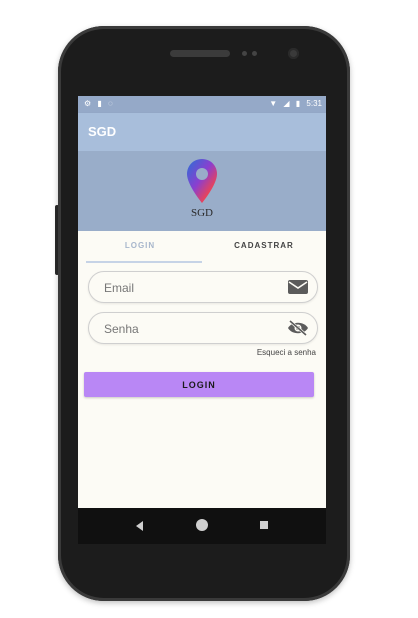 The width and height of the screenshot is (418, 618). I want to click on email-field, so click(203, 287).